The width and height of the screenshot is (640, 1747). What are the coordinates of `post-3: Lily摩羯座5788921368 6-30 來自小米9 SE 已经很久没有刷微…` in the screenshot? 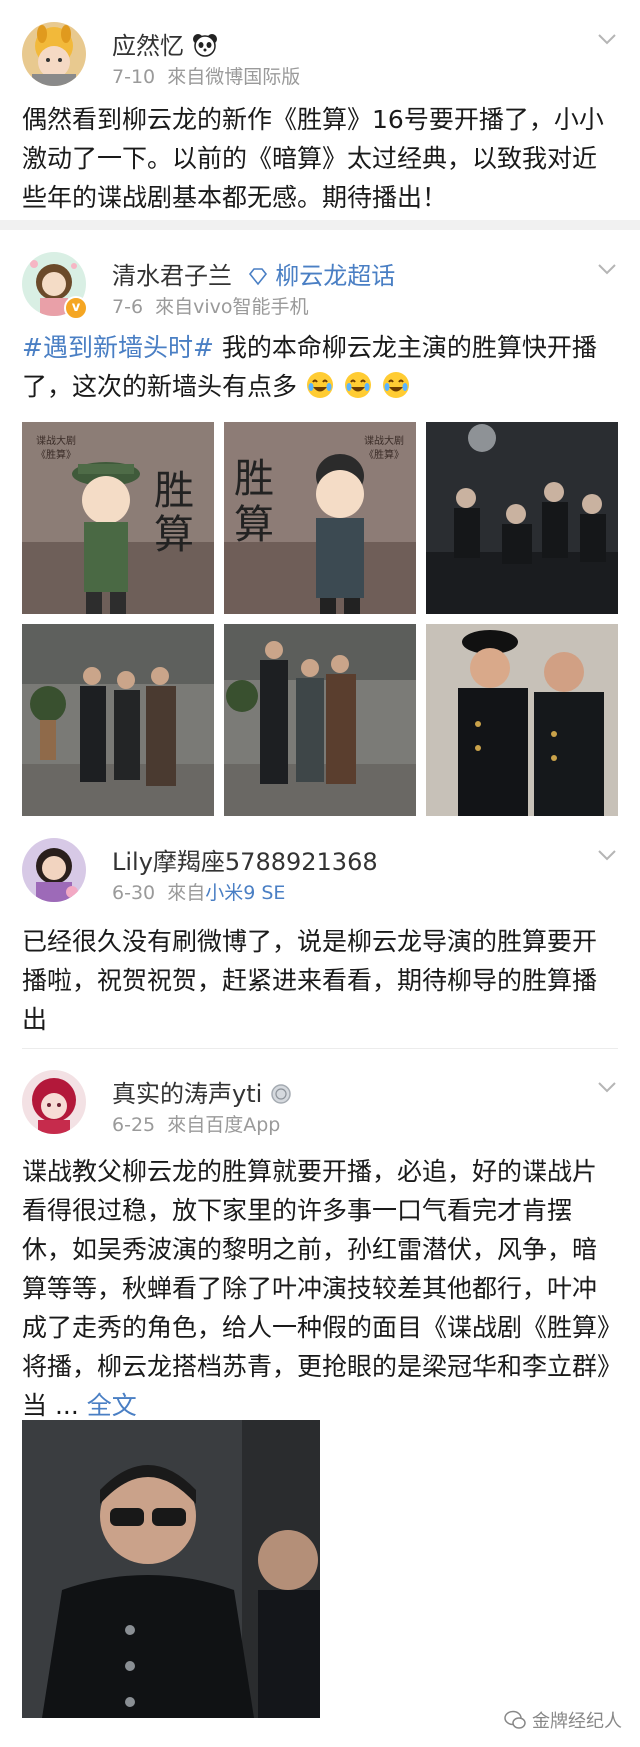 It's located at (320, 934).